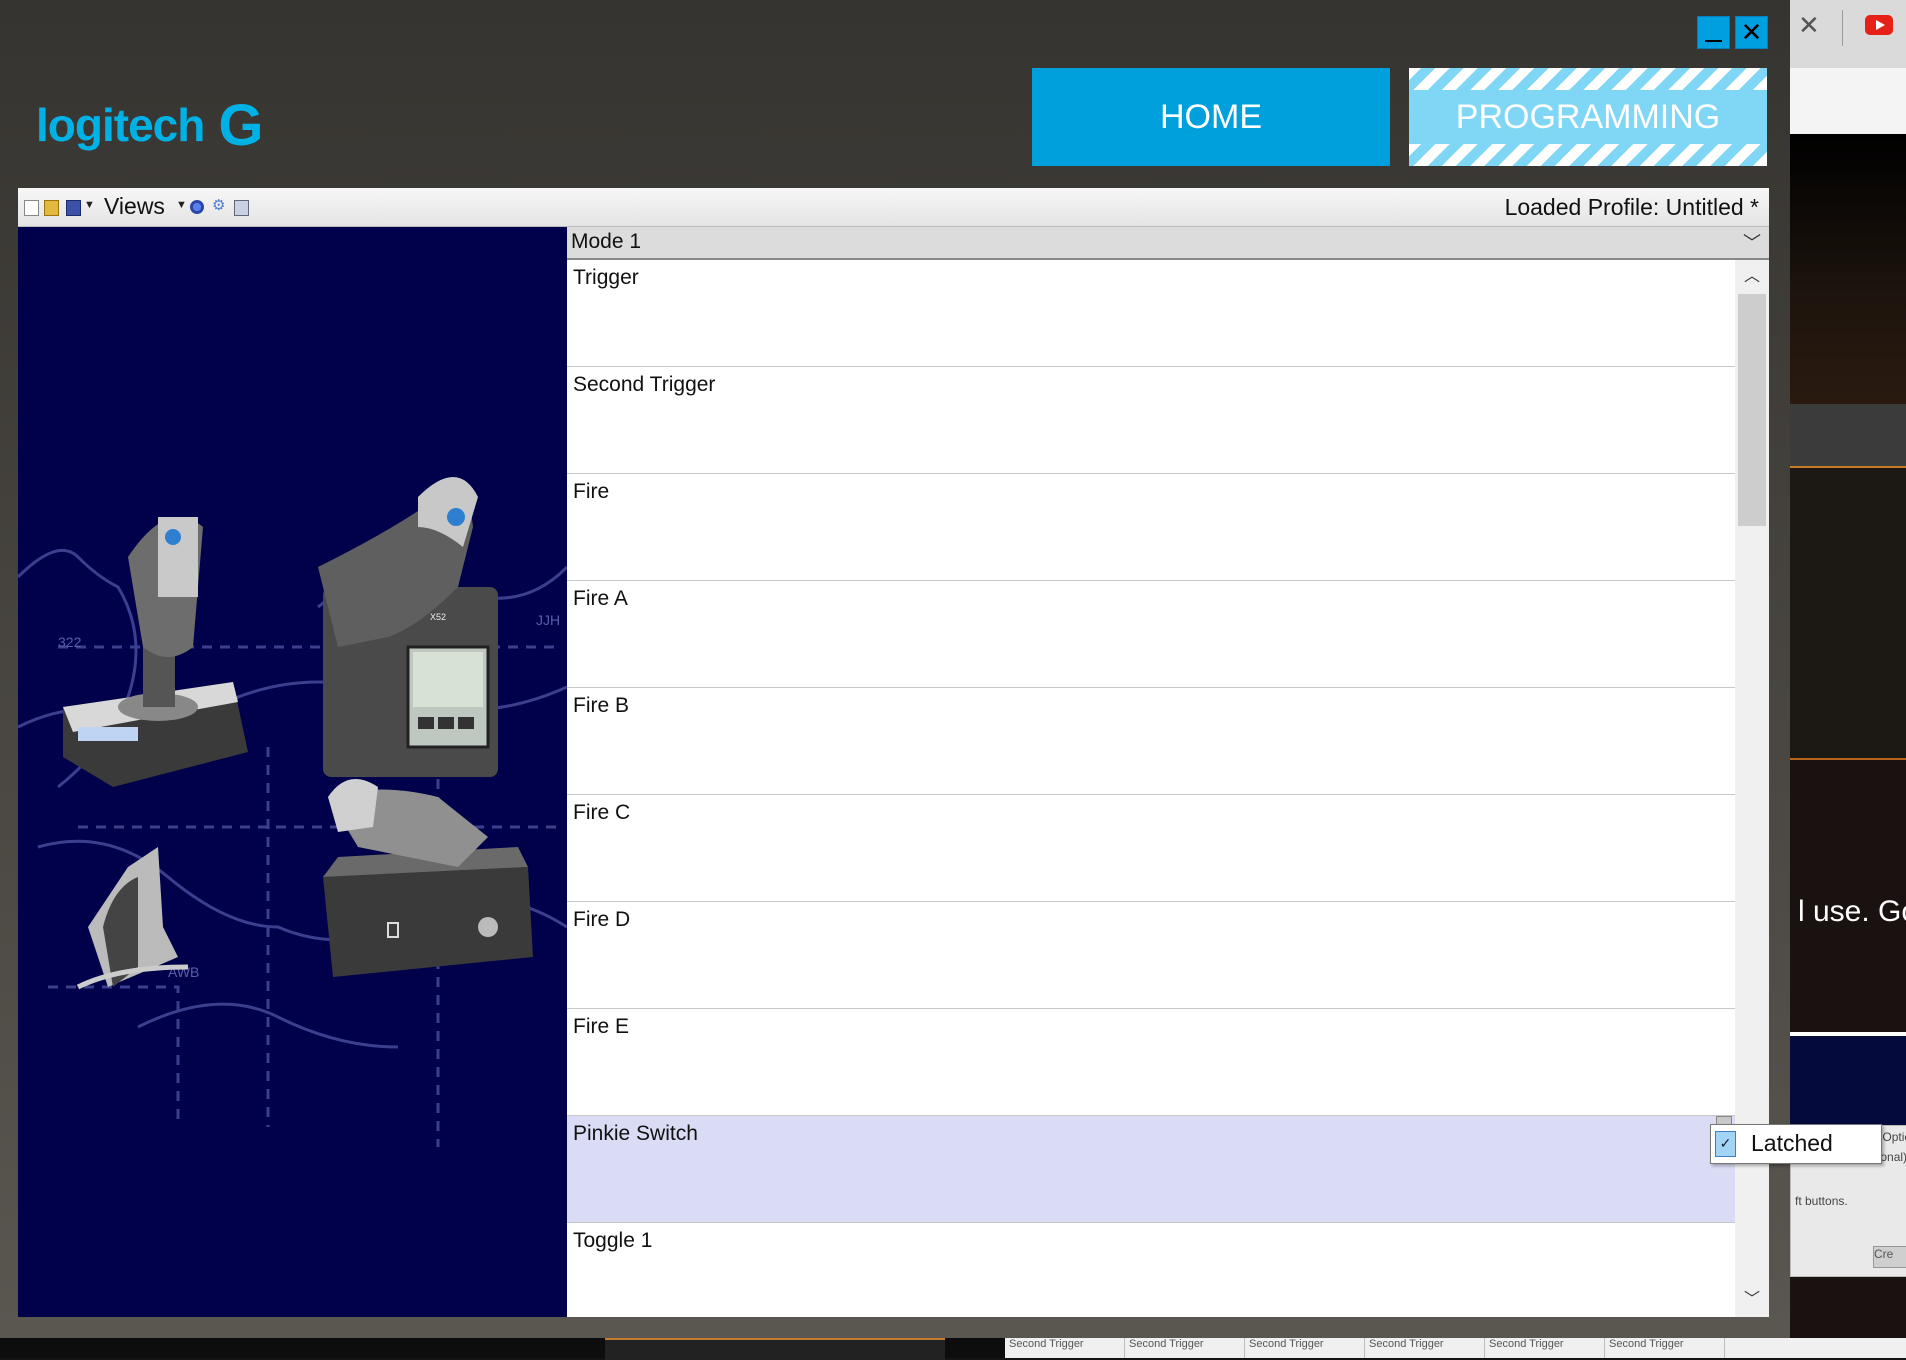  What do you see at coordinates (1151, 420) in the screenshot?
I see `list-item: Second Trigger` at bounding box center [1151, 420].